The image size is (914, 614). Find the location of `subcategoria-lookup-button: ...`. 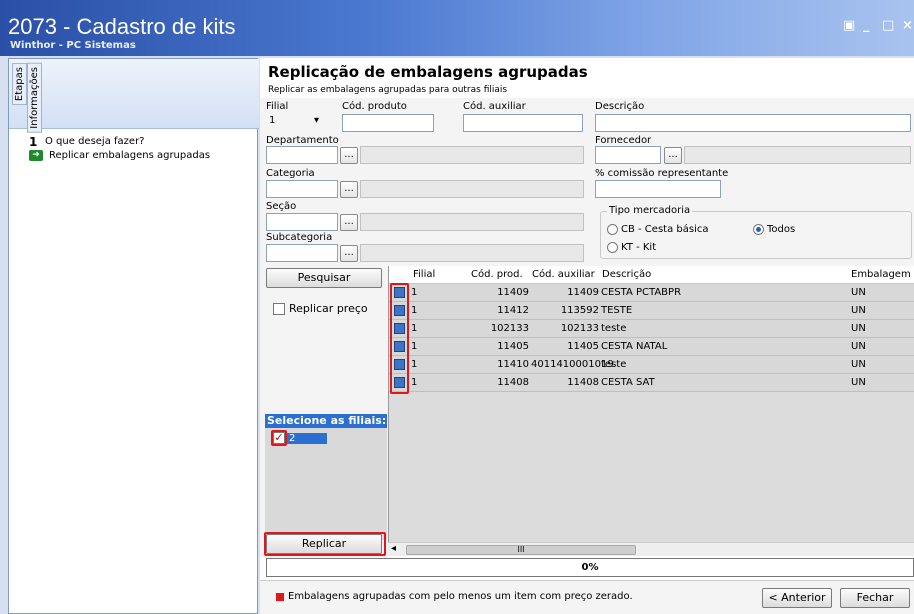

subcategoria-lookup-button: ... is located at coordinates (349, 253).